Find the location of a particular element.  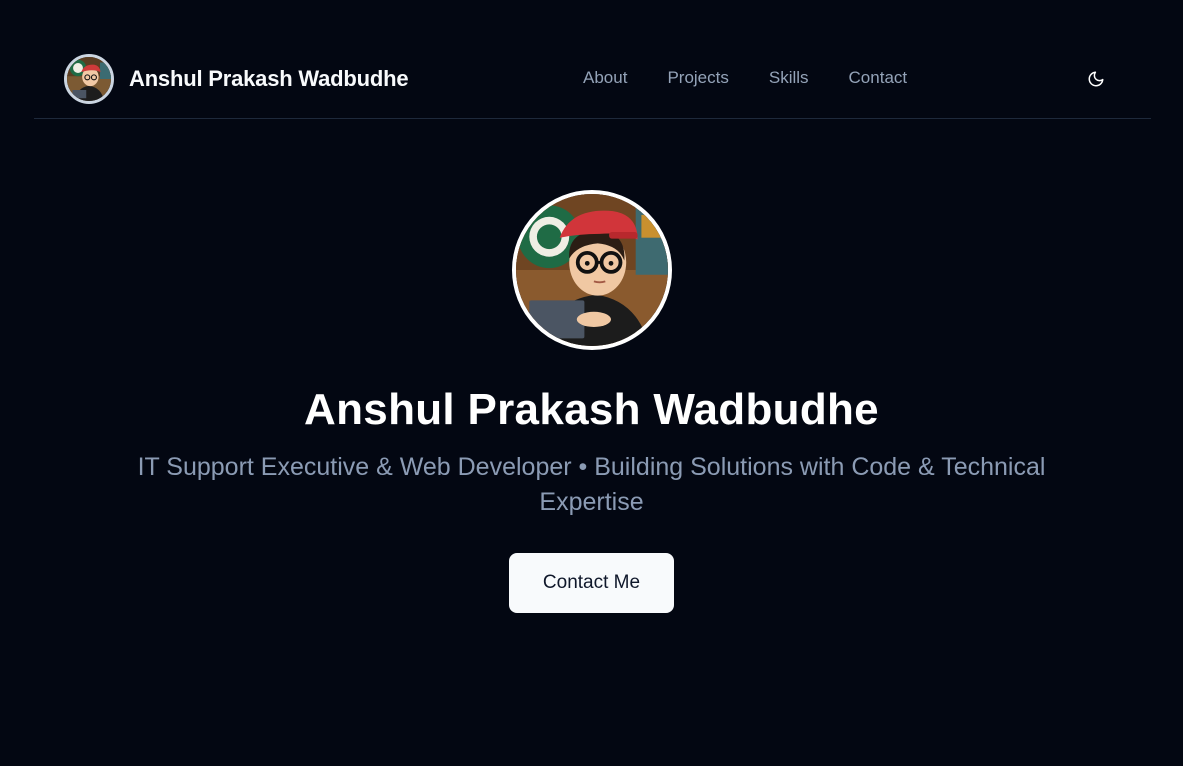

theme-toggle-button is located at coordinates (1096, 80).